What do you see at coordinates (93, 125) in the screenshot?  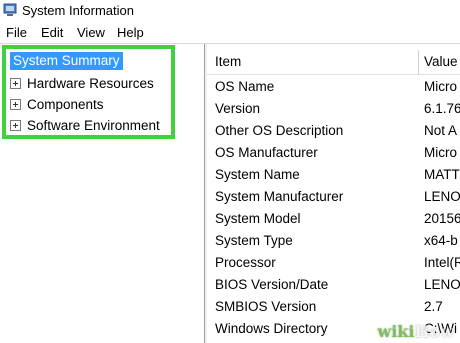 I see `tree-item-label: Software Environment` at bounding box center [93, 125].